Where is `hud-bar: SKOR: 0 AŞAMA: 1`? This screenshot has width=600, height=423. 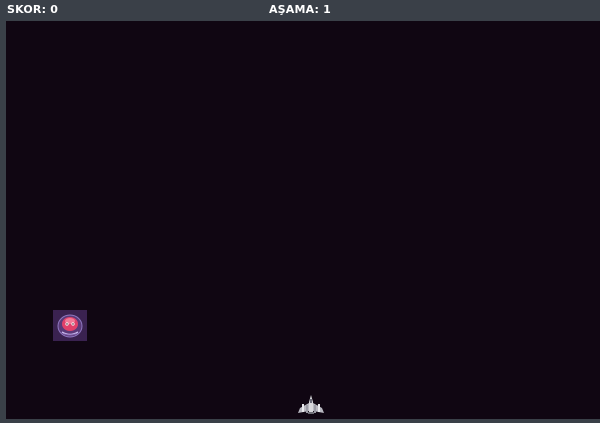 hud-bar: SKOR: 0 AŞAMA: 1 is located at coordinates (300, 10).